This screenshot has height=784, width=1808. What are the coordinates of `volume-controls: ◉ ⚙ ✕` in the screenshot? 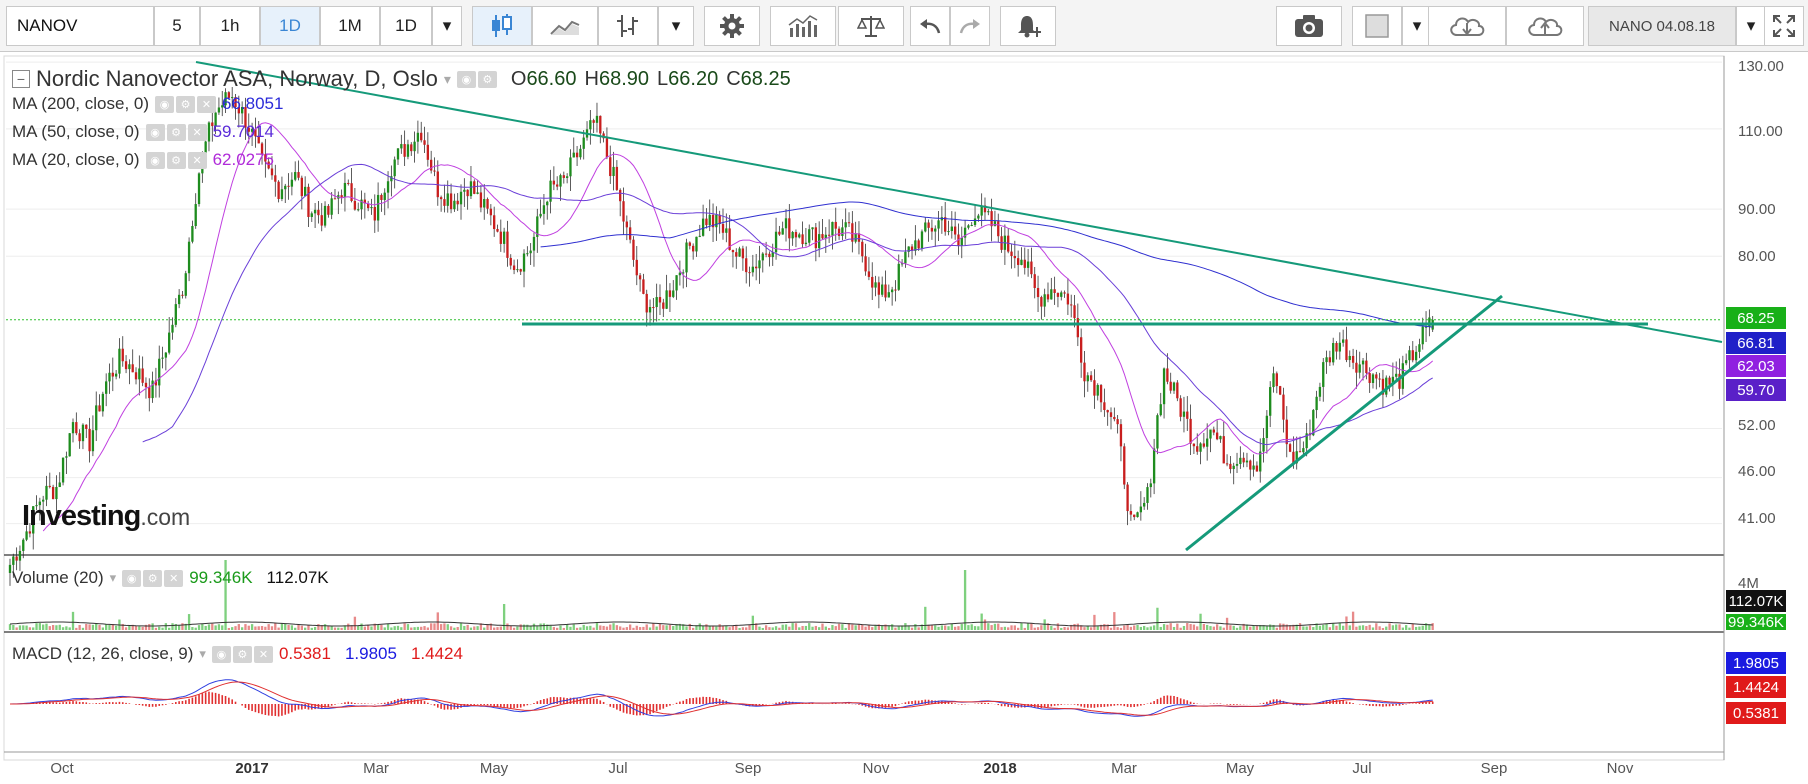 It's located at (153, 578).